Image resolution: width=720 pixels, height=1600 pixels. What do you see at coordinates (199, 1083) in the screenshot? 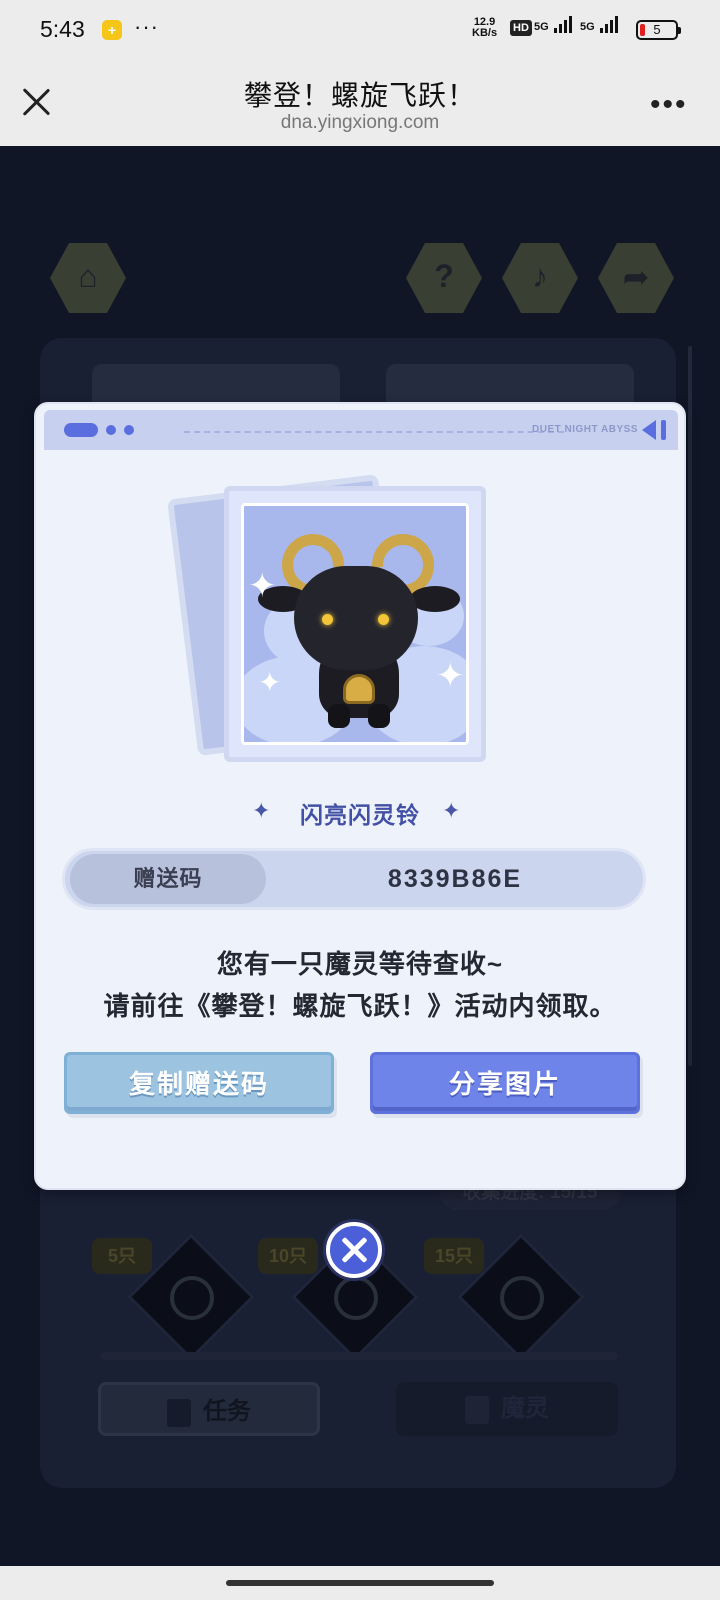
I see `copy-gift-code-button: 复制赠送码` at bounding box center [199, 1083].